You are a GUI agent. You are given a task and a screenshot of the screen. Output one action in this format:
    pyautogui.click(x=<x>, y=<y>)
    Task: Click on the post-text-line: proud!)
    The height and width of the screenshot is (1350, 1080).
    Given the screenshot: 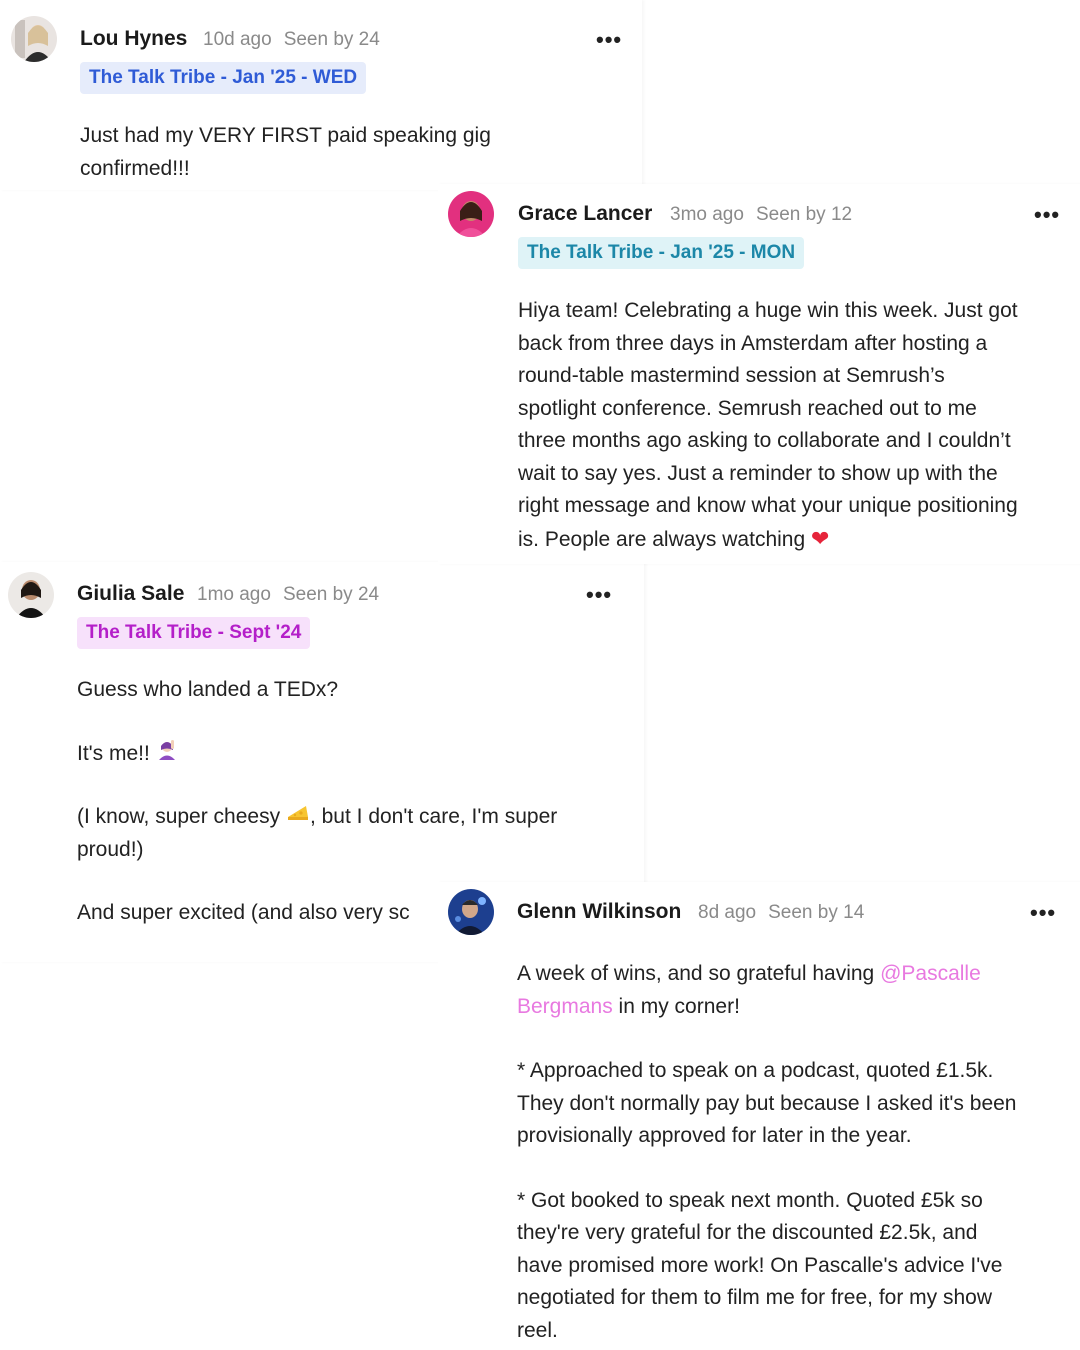 What is the action you would take?
    pyautogui.click(x=110, y=849)
    